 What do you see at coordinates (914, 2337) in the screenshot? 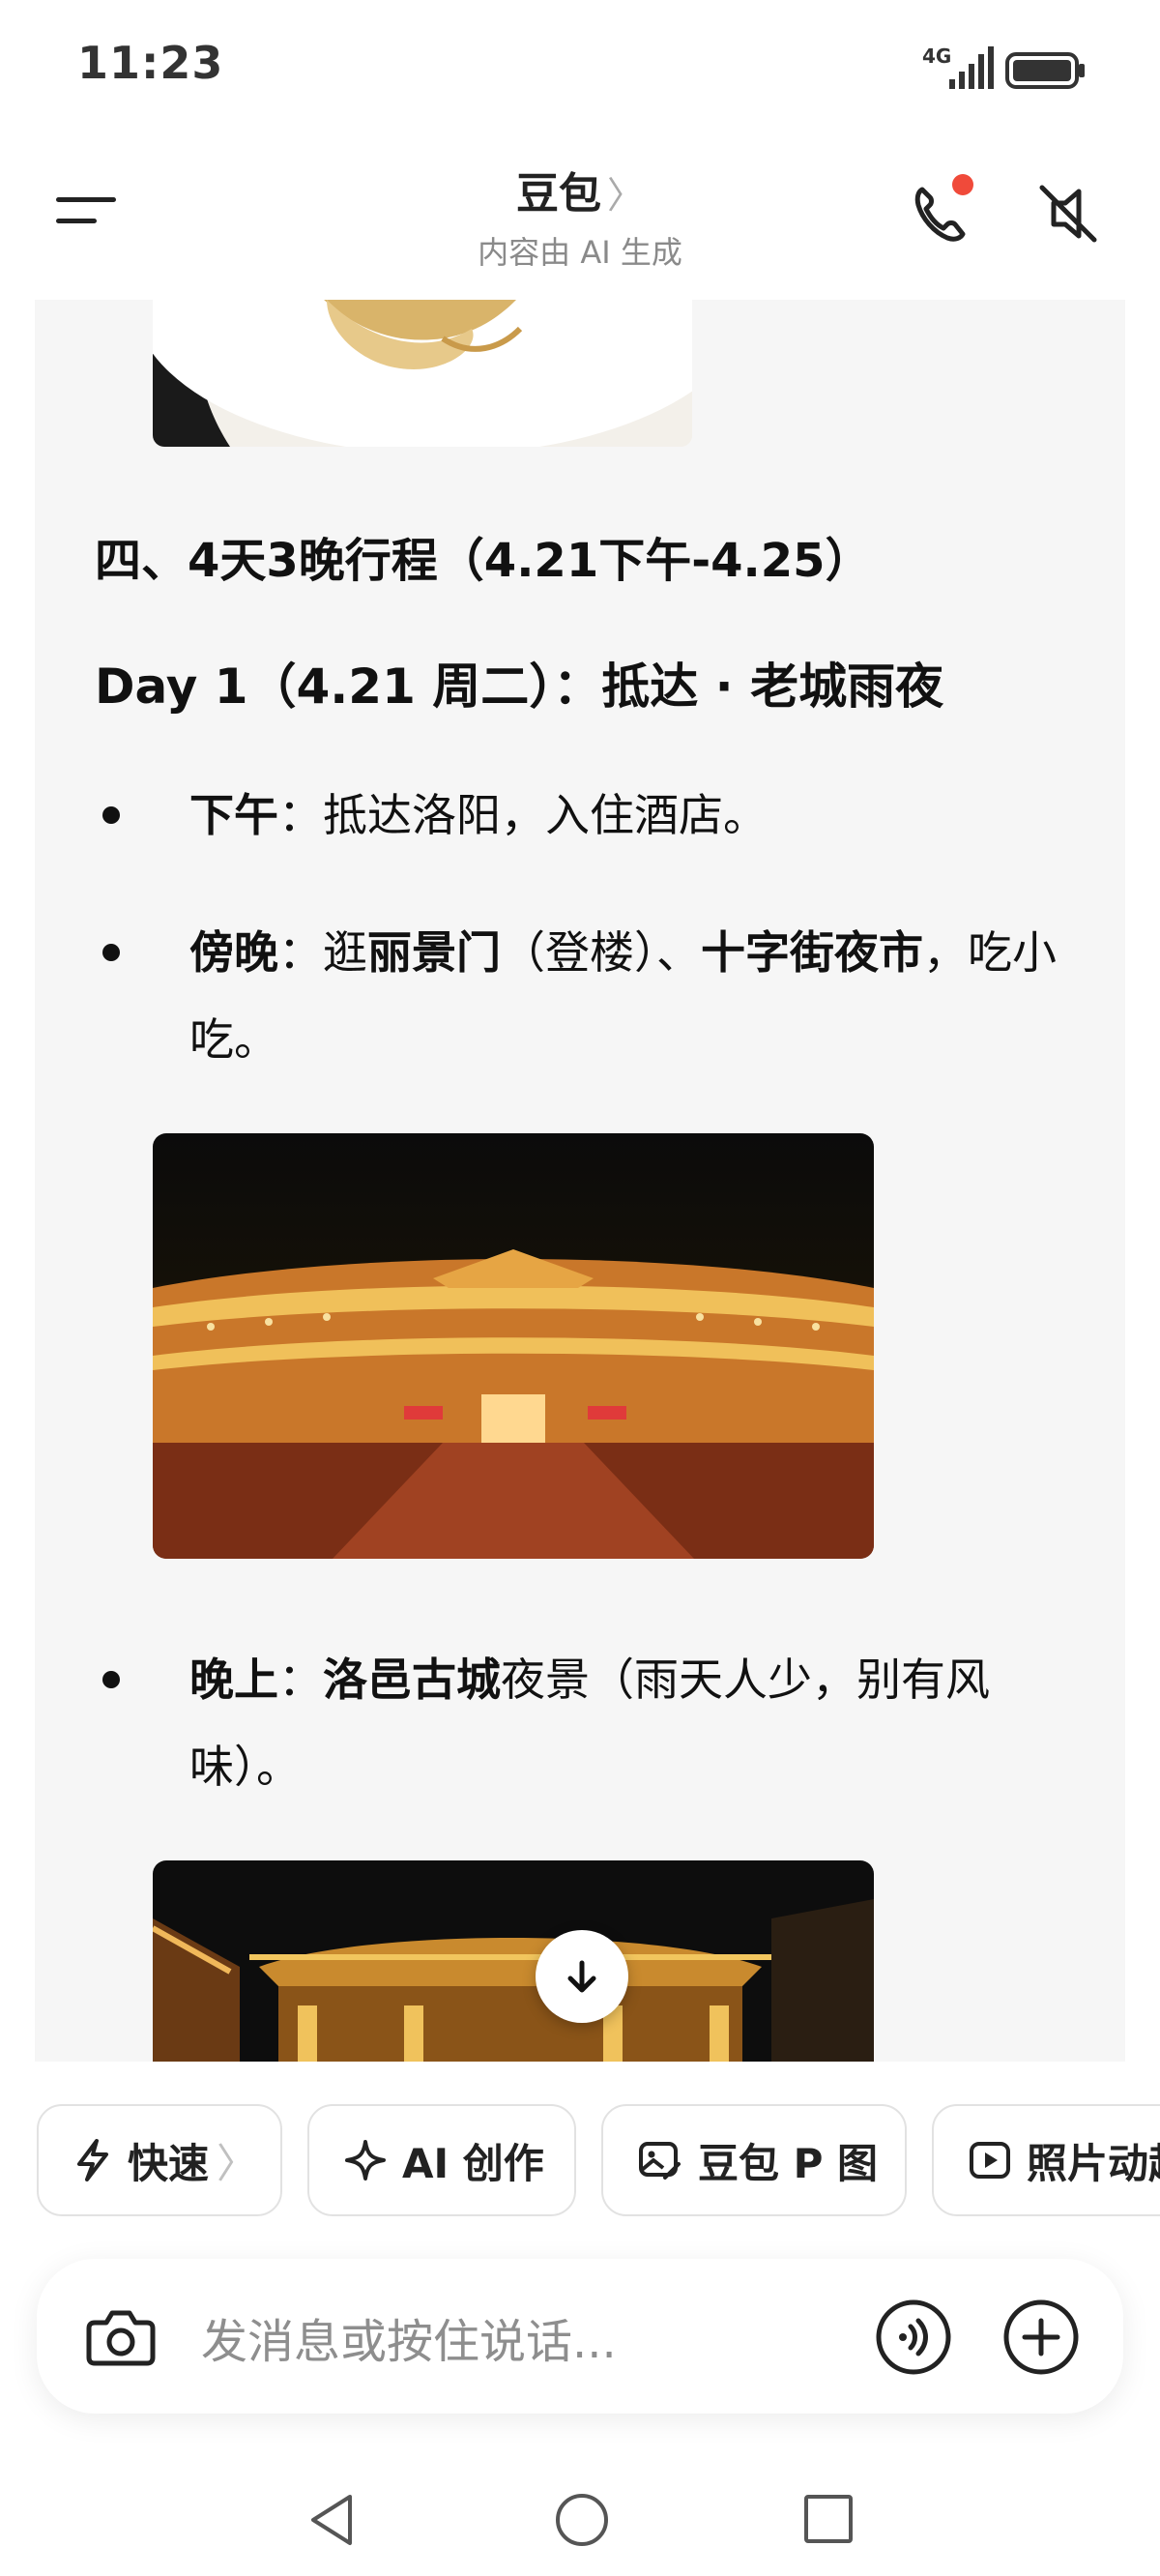
I see `voice-call-icon` at bounding box center [914, 2337].